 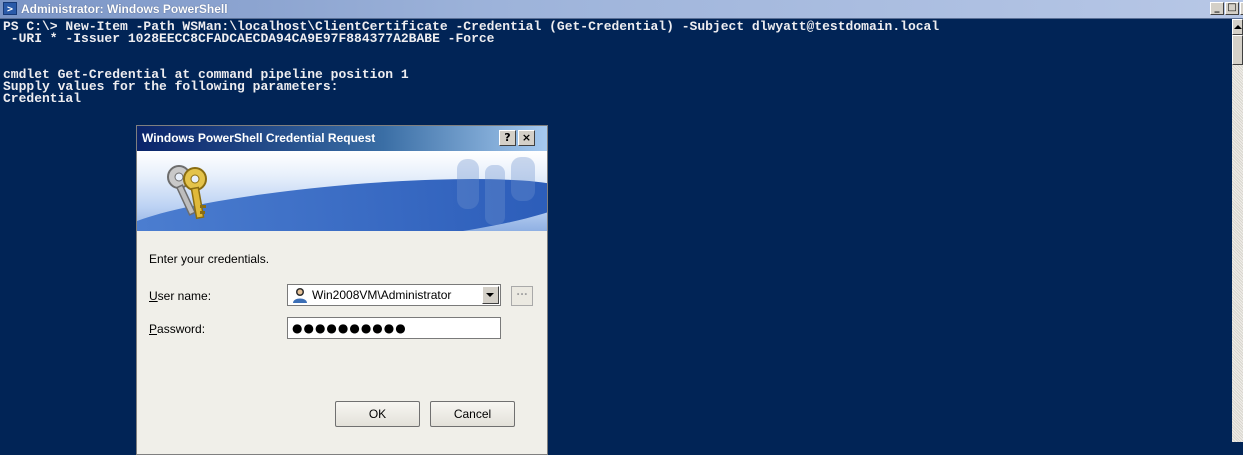 What do you see at coordinates (209, 259) in the screenshot?
I see `credentials-prompt: Enter your credentials.` at bounding box center [209, 259].